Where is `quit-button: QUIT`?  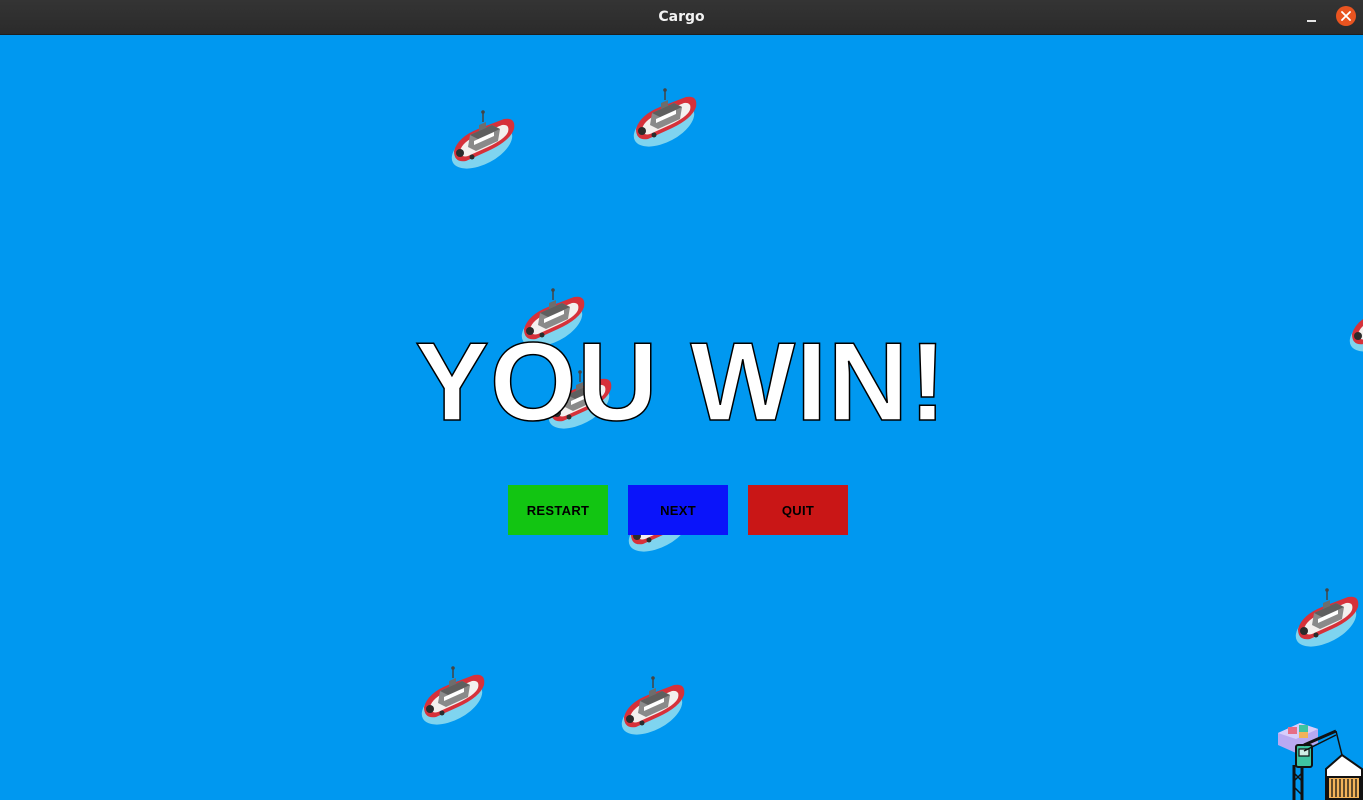
quit-button: QUIT is located at coordinates (798, 510).